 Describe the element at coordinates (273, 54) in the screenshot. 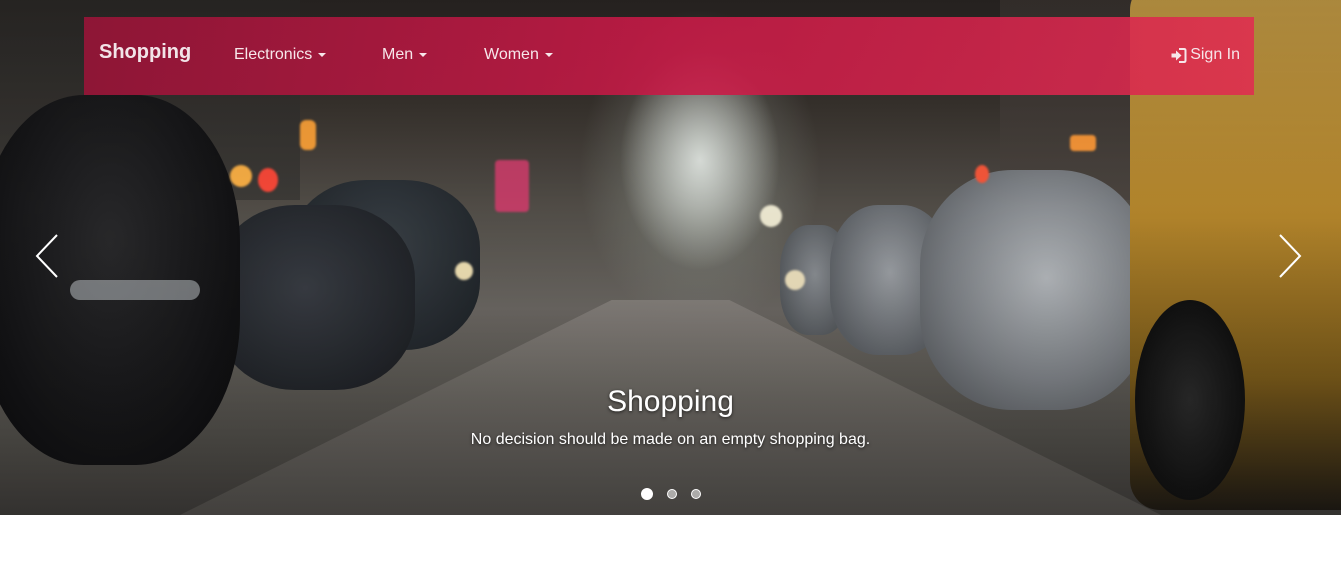

I see `nav-item-label: Electronics` at that location.